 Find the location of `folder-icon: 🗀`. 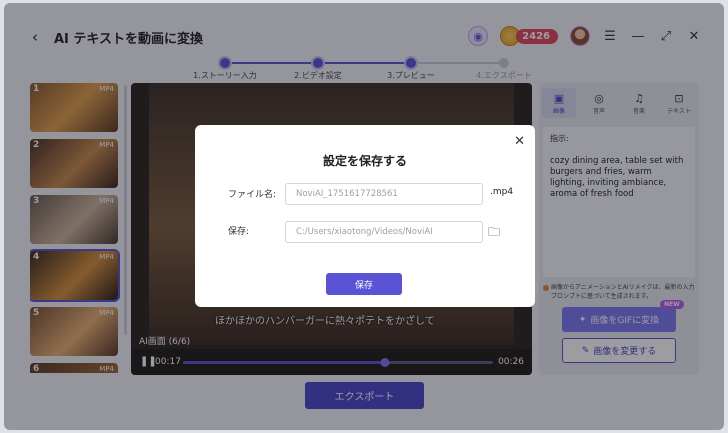

folder-icon: 🗀 is located at coordinates (494, 233).